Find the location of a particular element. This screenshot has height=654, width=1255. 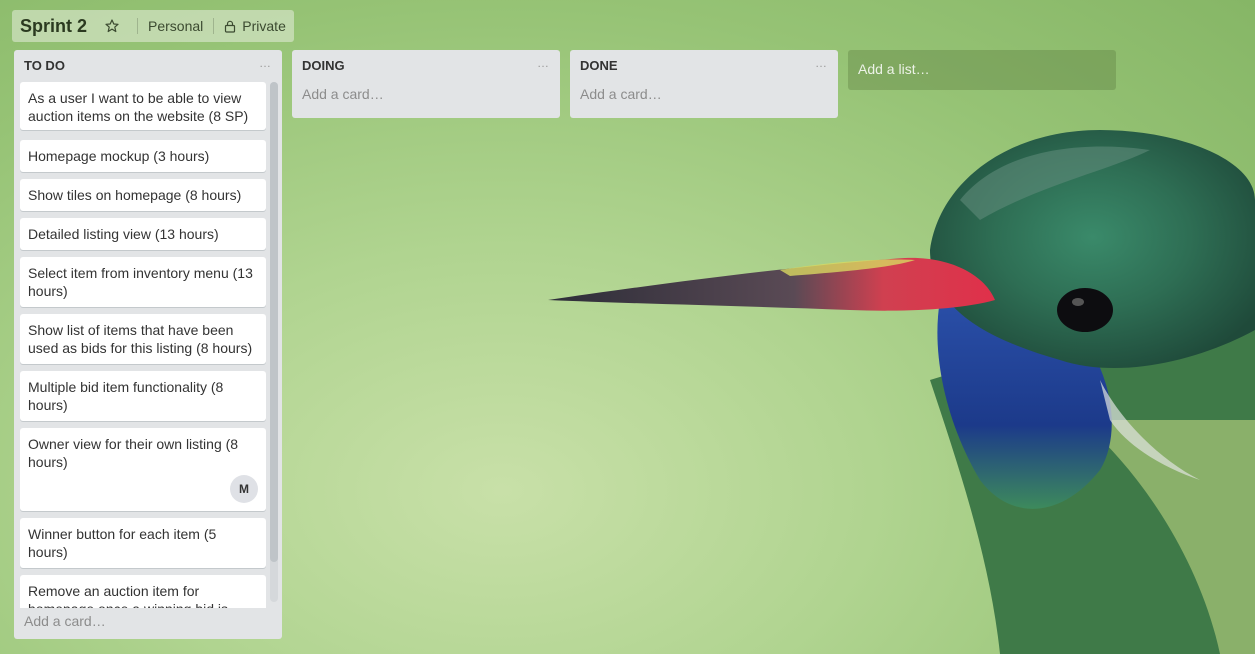

visibility-button: Private is located at coordinates (264, 26).